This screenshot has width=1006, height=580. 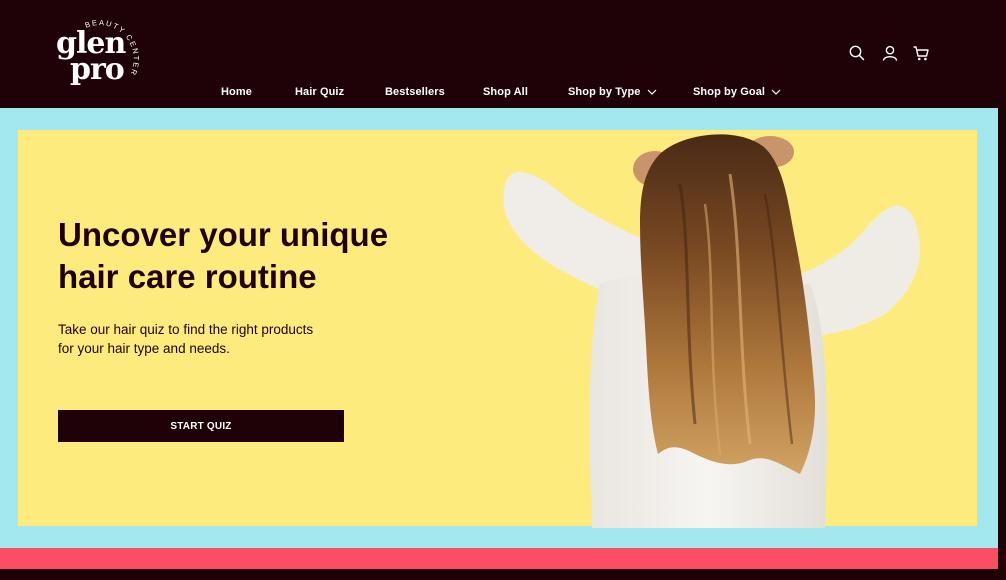 What do you see at coordinates (187, 276) in the screenshot?
I see `hero-headline-line2: hair care routine` at bounding box center [187, 276].